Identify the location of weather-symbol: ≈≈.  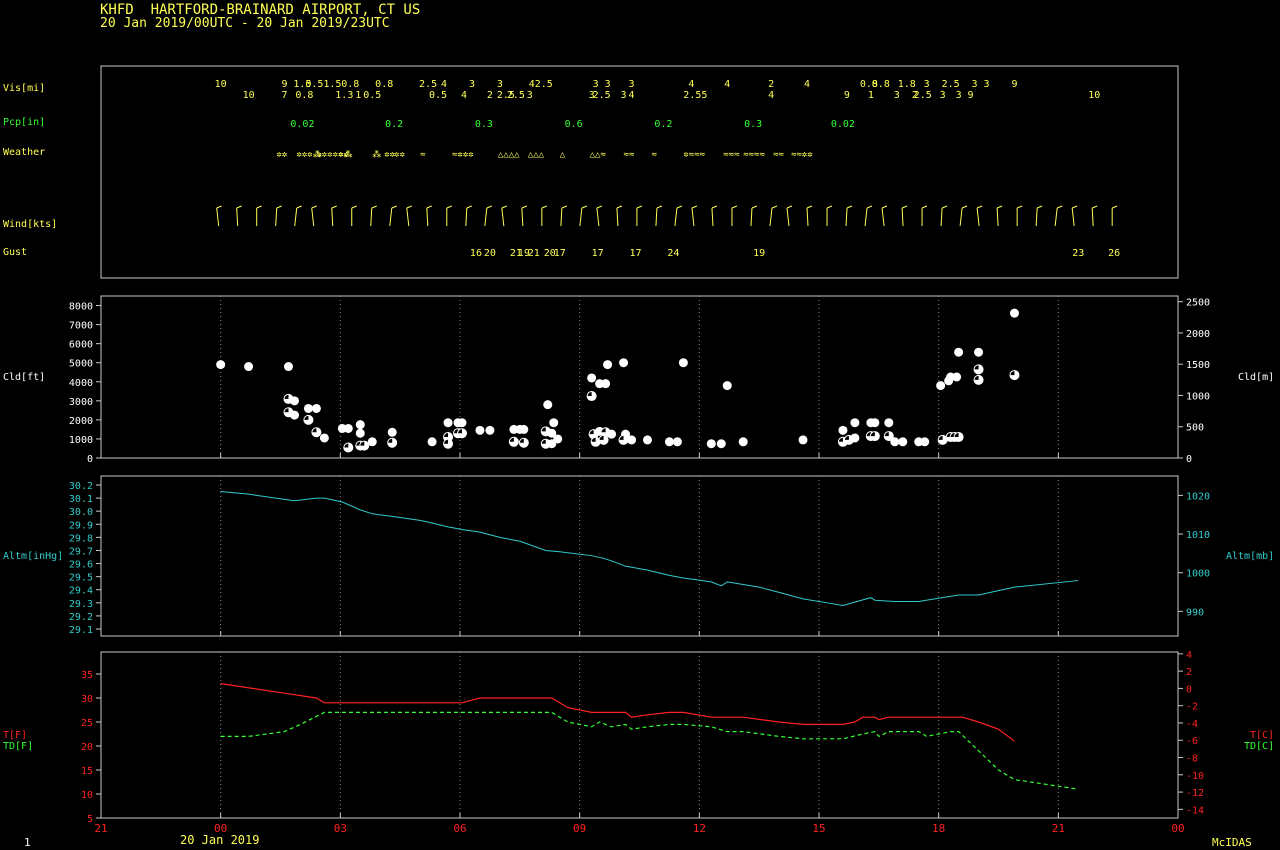
(629, 155).